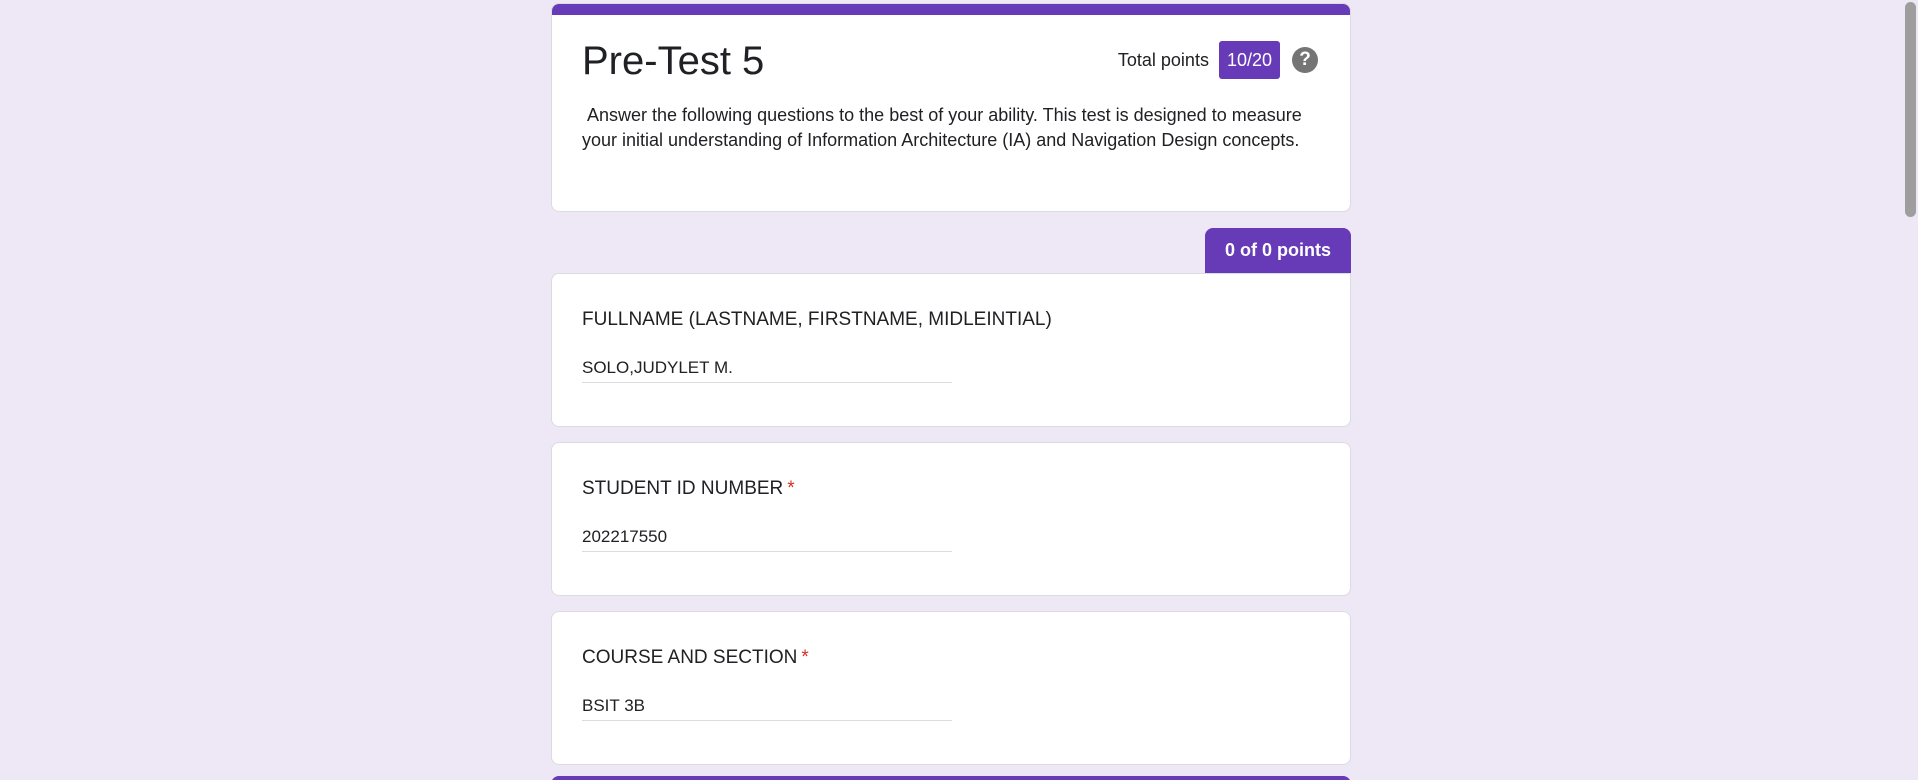  Describe the element at coordinates (951, 778) in the screenshot. I see `next-section-accent-bar` at that location.